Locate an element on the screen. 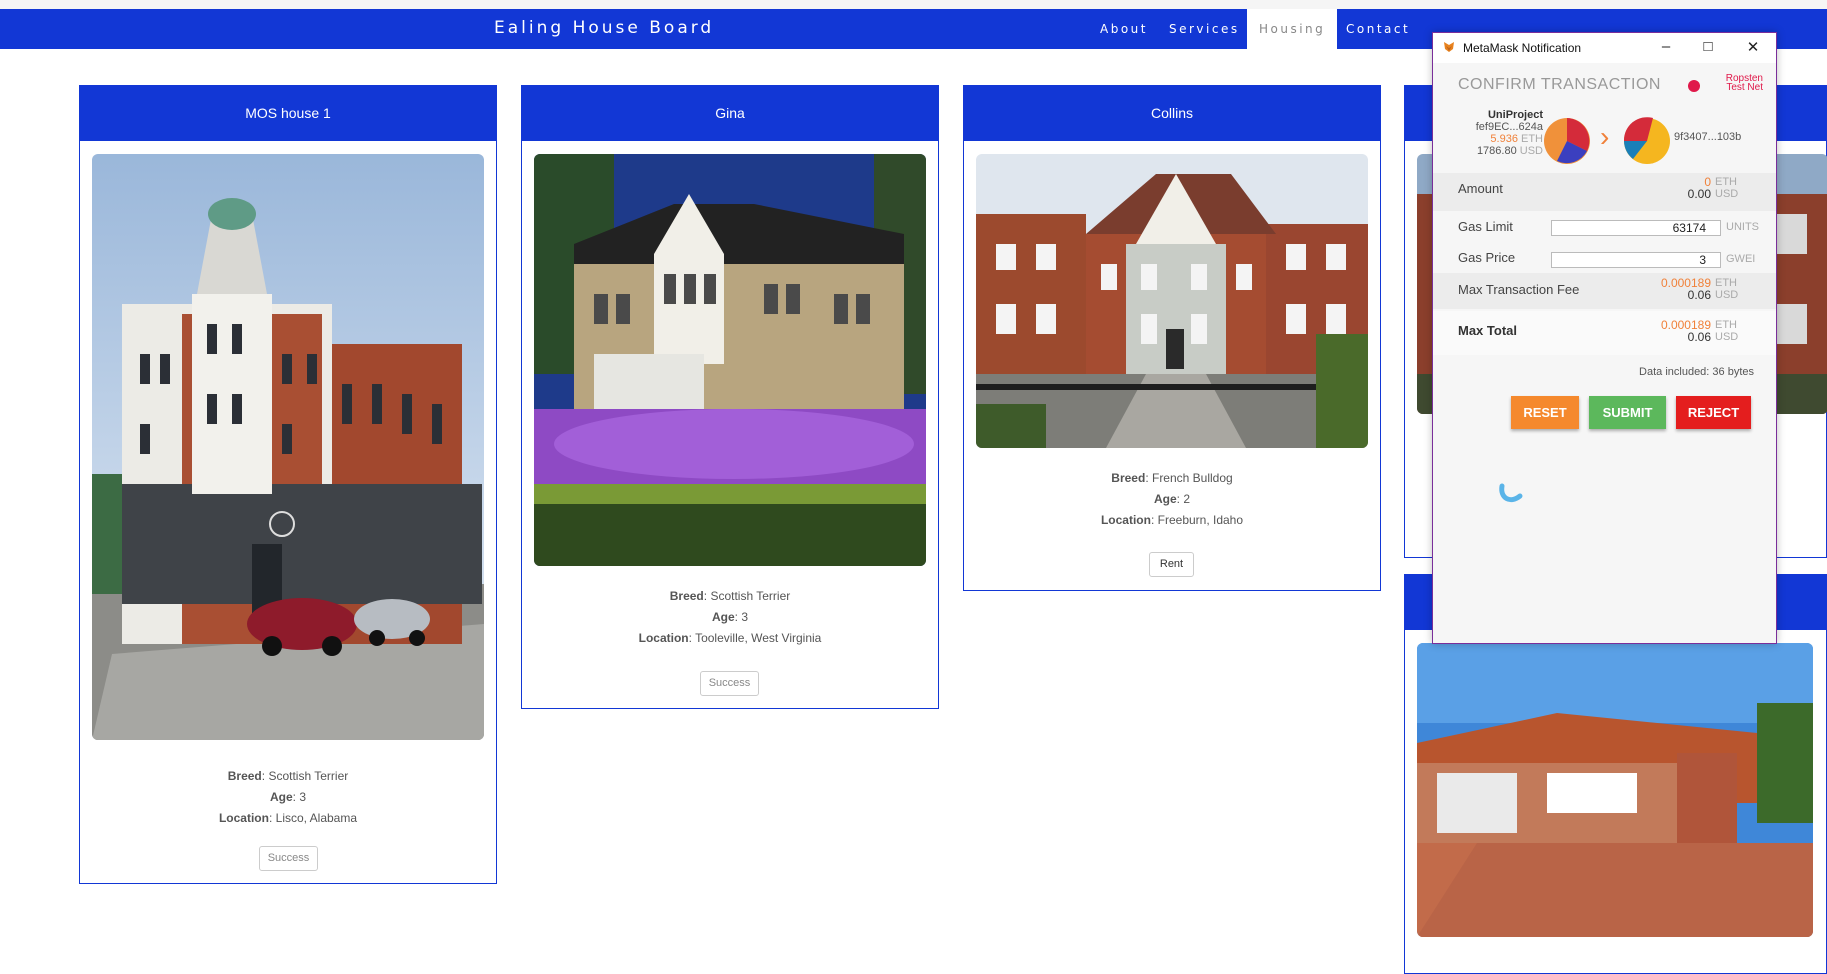 This screenshot has width=1827, height=974. gas-price-label: Gas Price is located at coordinates (1487, 257).